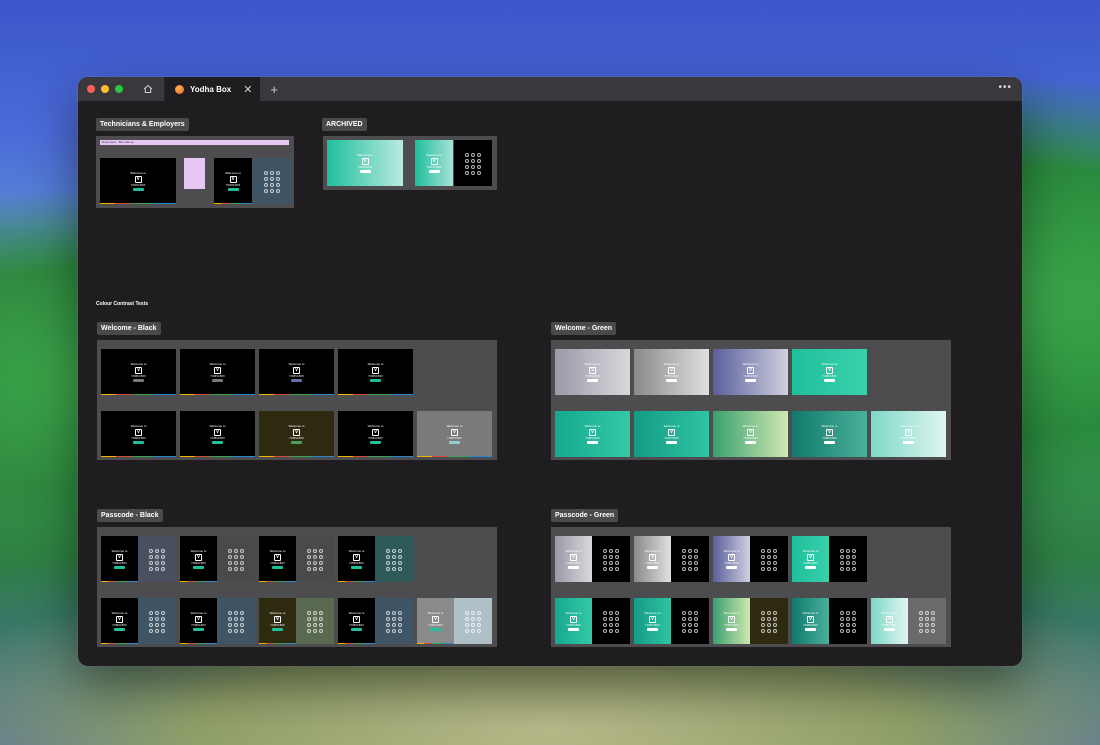 The width and height of the screenshot is (1100, 745). I want to click on close-icon: ✕, so click(247, 89).